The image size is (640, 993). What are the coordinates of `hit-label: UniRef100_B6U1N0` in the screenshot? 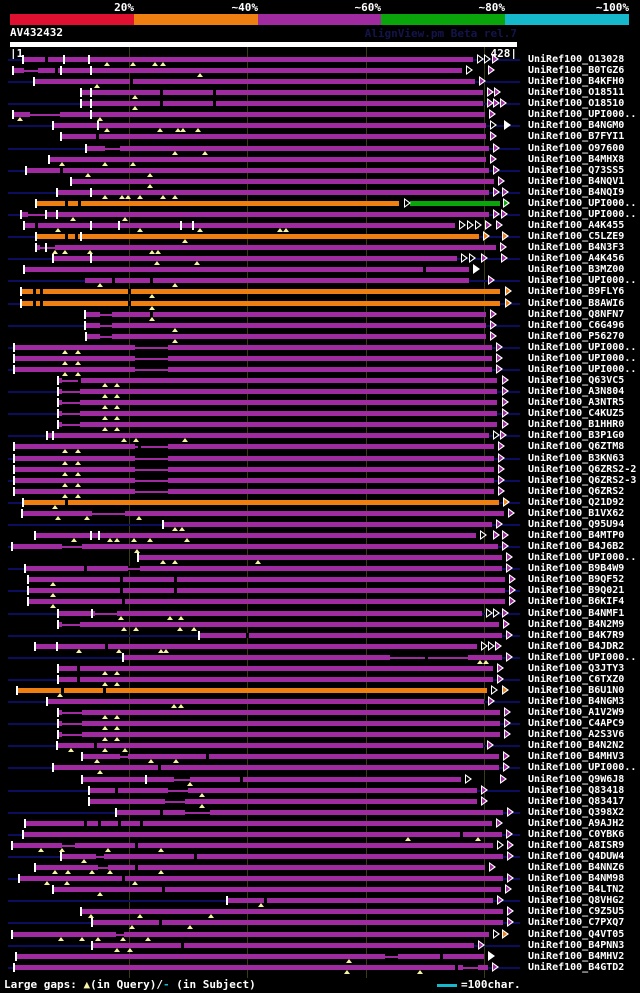 It's located at (576, 690).